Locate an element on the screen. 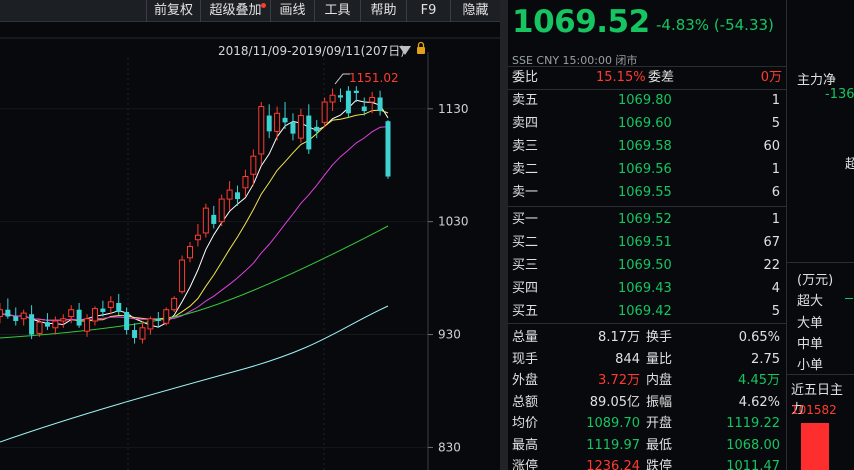  order-price: 1069.80 is located at coordinates (645, 100).